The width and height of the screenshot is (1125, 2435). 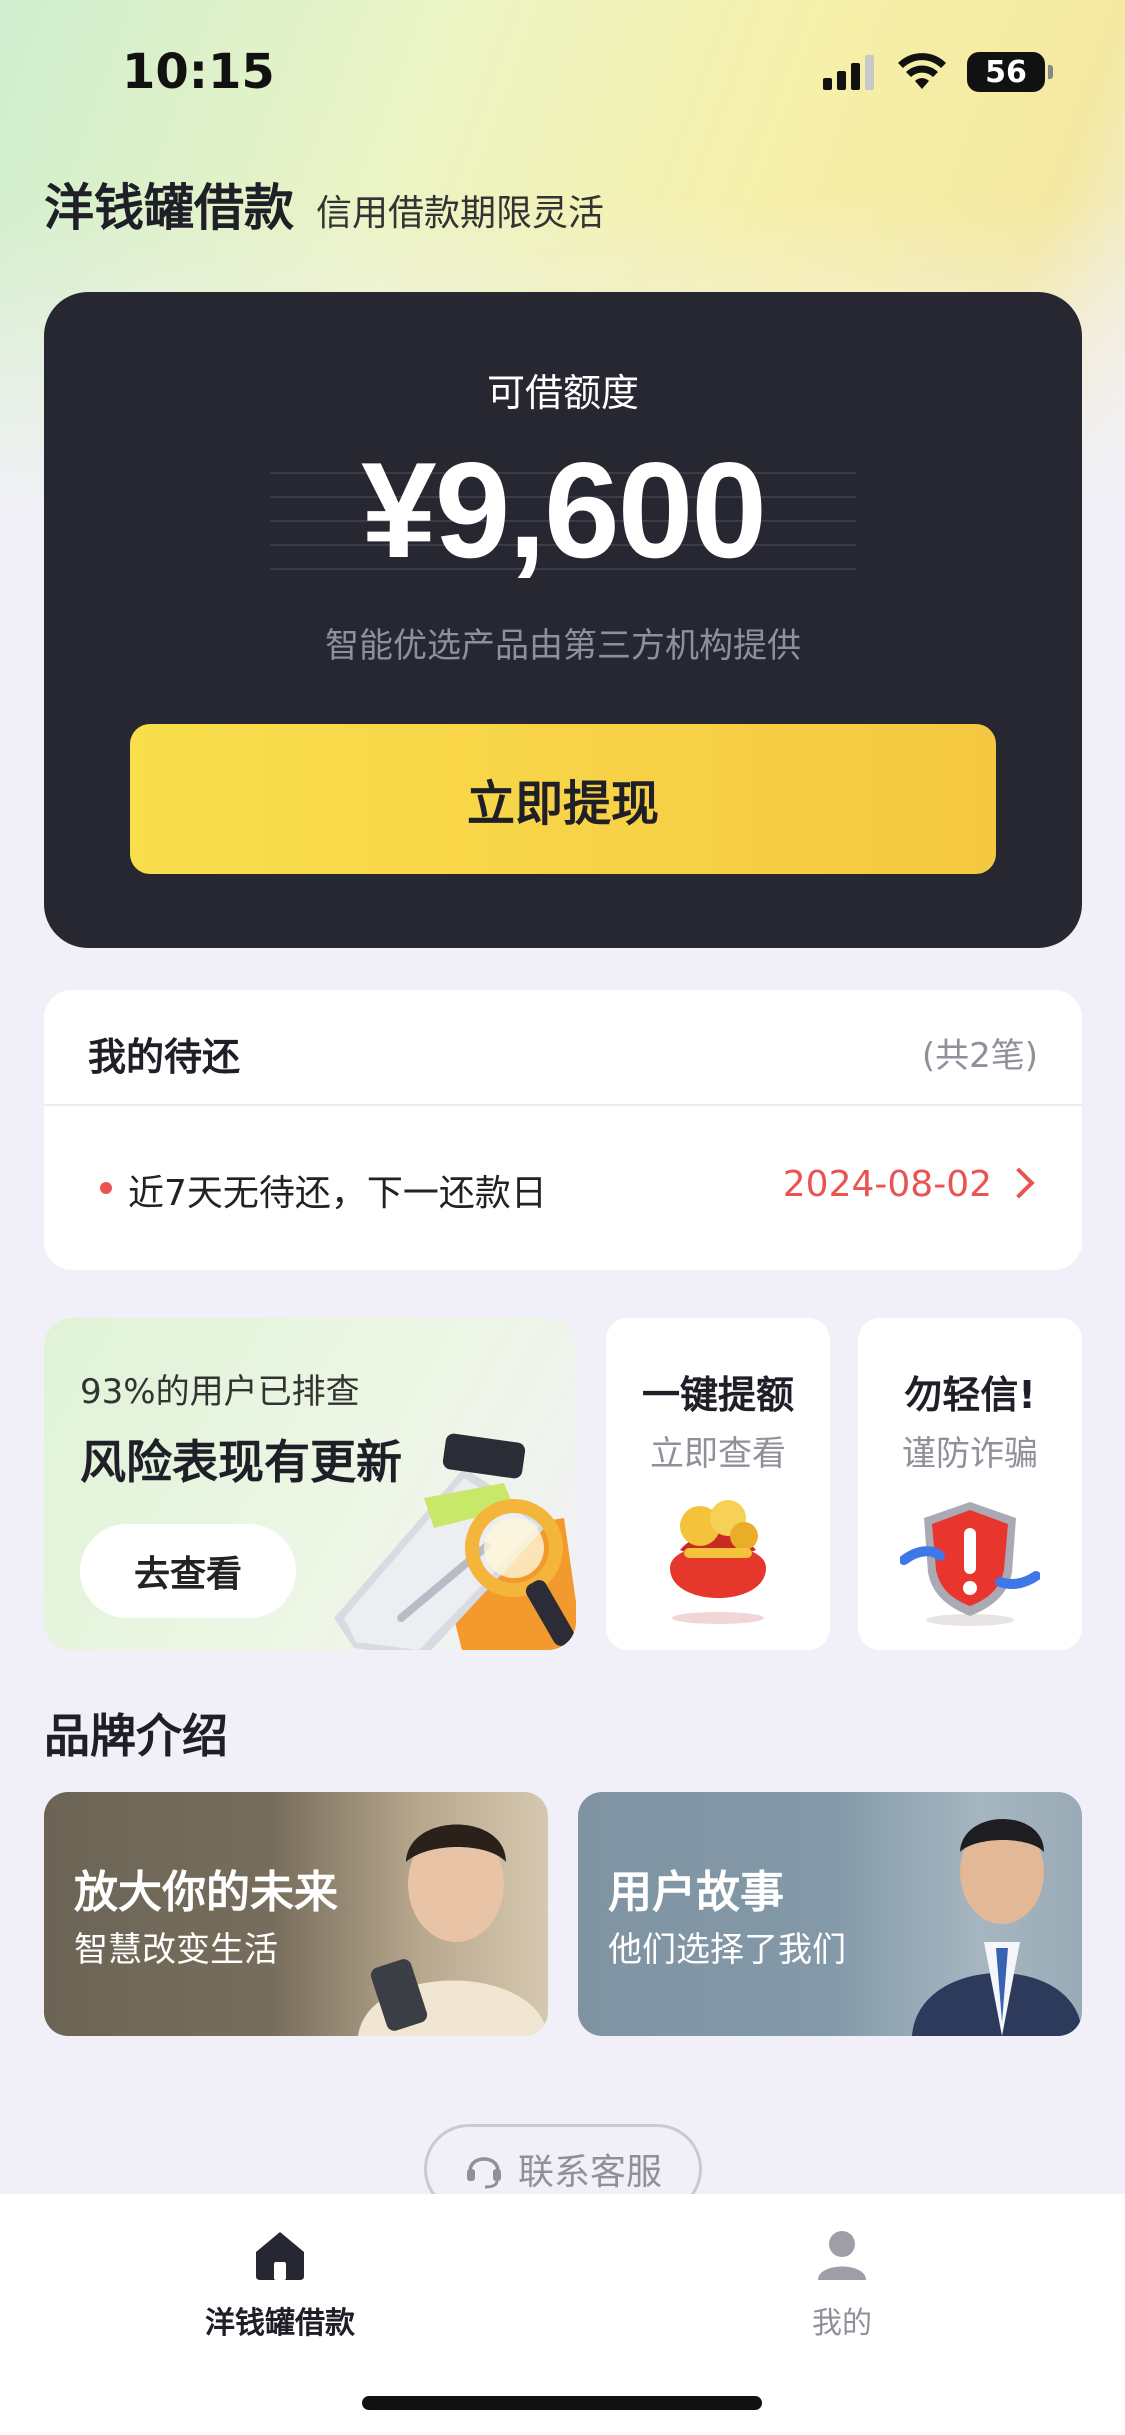 I want to click on brand-section-heading: 品牌介绍, so click(x=136, y=1736).